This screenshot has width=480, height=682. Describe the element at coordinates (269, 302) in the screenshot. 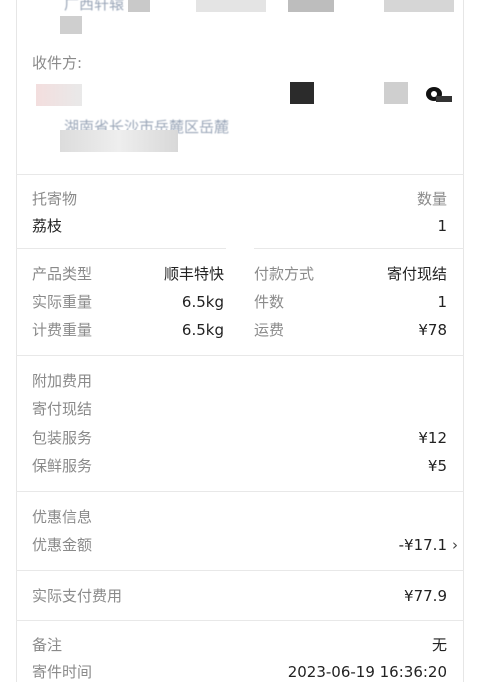

I see `piece-count-label: 件数` at that location.